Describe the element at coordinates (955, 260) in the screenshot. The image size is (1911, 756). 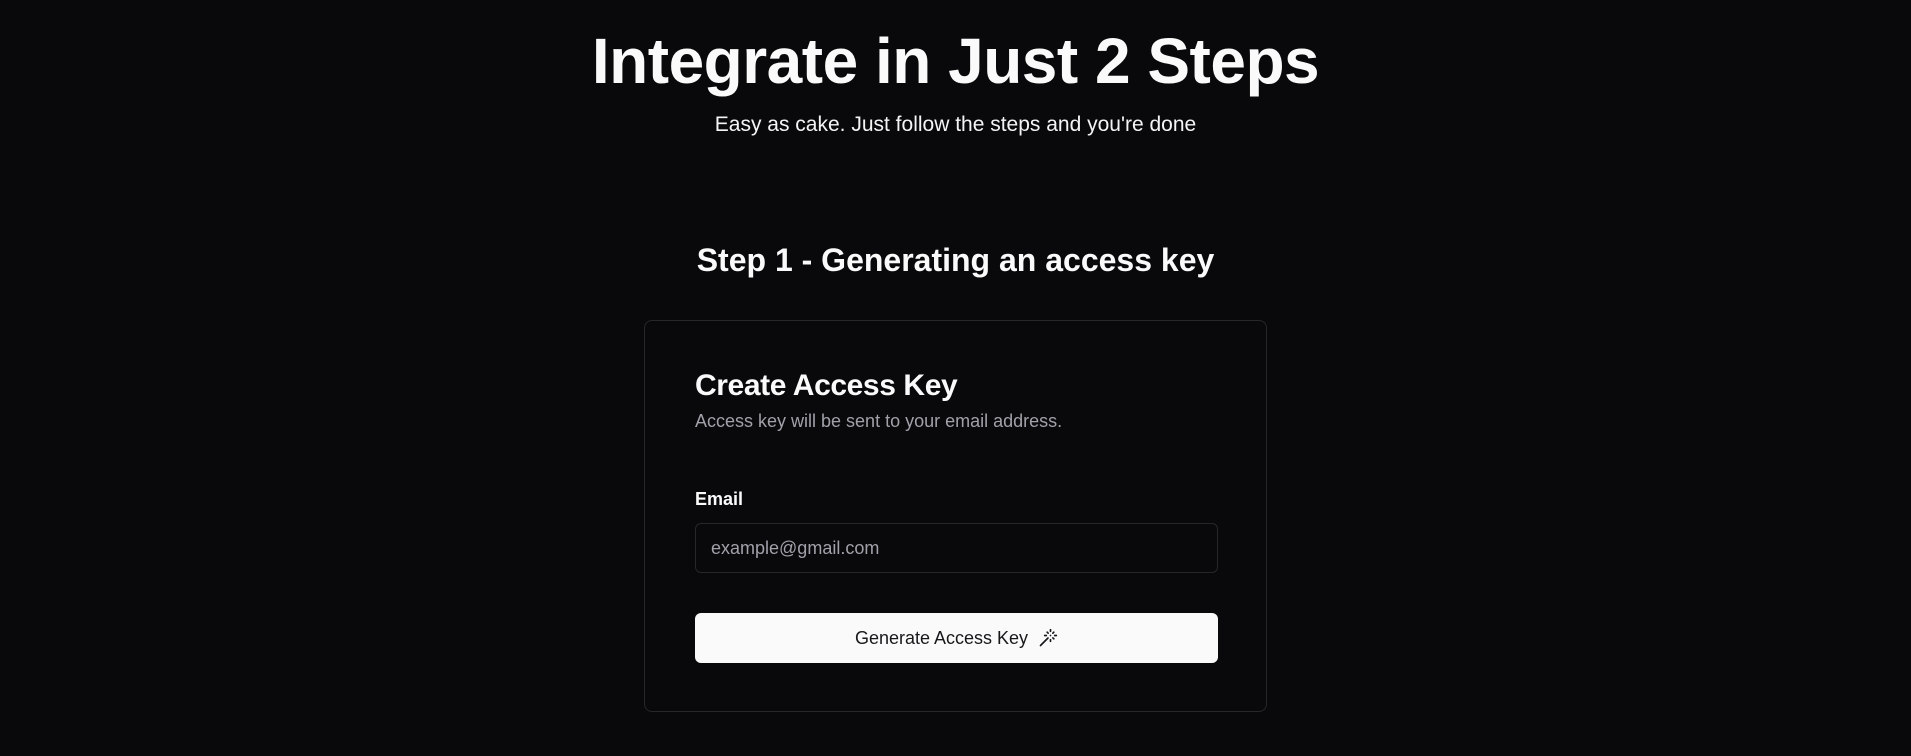
I see `step-title: Step 1 - Generating an access key` at that location.